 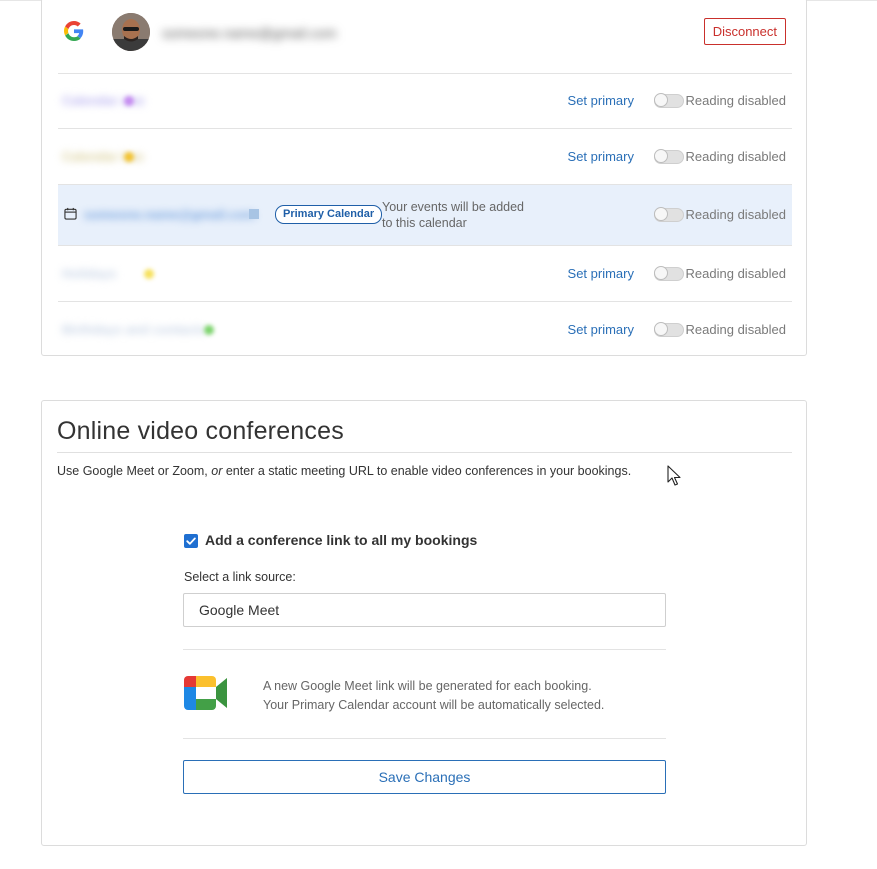 I want to click on google-meet-icon, so click(x=205, y=693).